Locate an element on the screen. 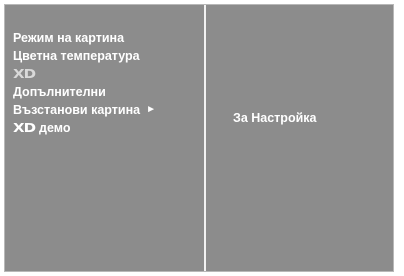  menu-item-picture-mode: Режим на картина is located at coordinates (108, 38).